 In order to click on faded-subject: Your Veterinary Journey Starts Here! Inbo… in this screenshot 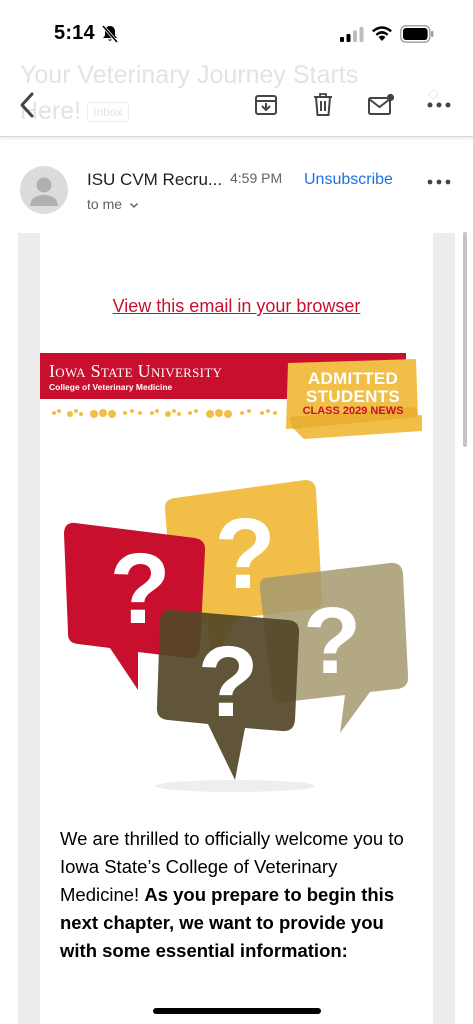, I will do `click(210, 93)`.